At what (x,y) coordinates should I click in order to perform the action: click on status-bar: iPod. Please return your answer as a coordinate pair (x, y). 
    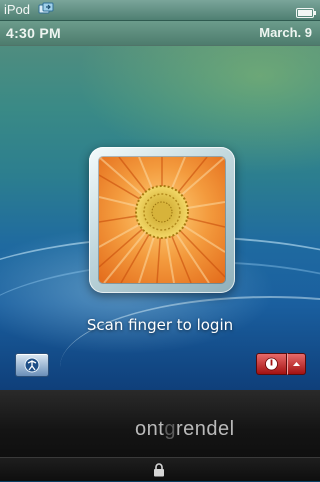
    Looking at the image, I should click on (160, 10).